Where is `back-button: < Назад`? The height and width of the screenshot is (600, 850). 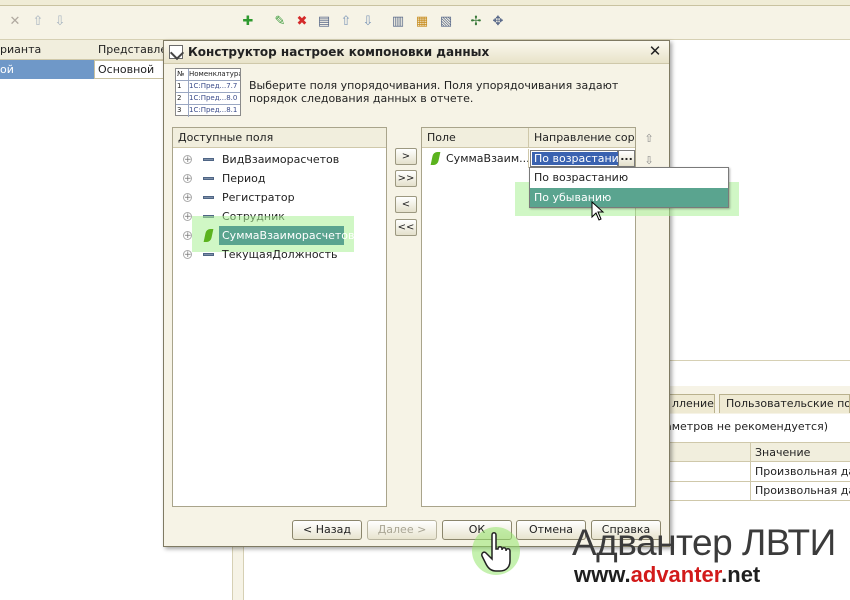 back-button: < Назад is located at coordinates (327, 530).